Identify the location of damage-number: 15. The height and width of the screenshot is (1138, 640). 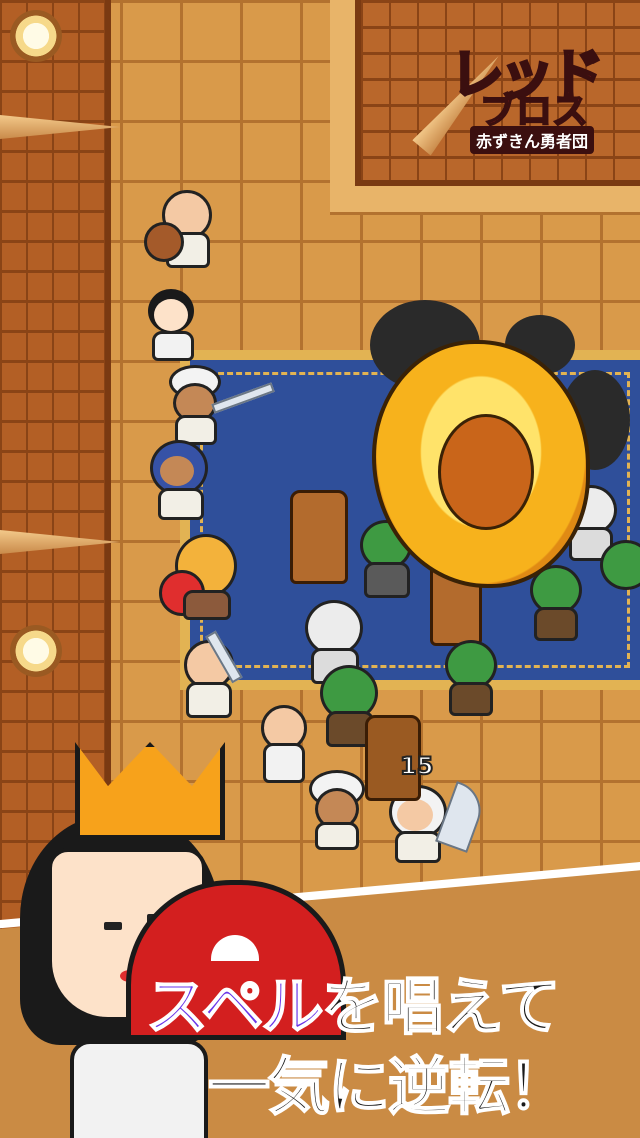
(416, 766).